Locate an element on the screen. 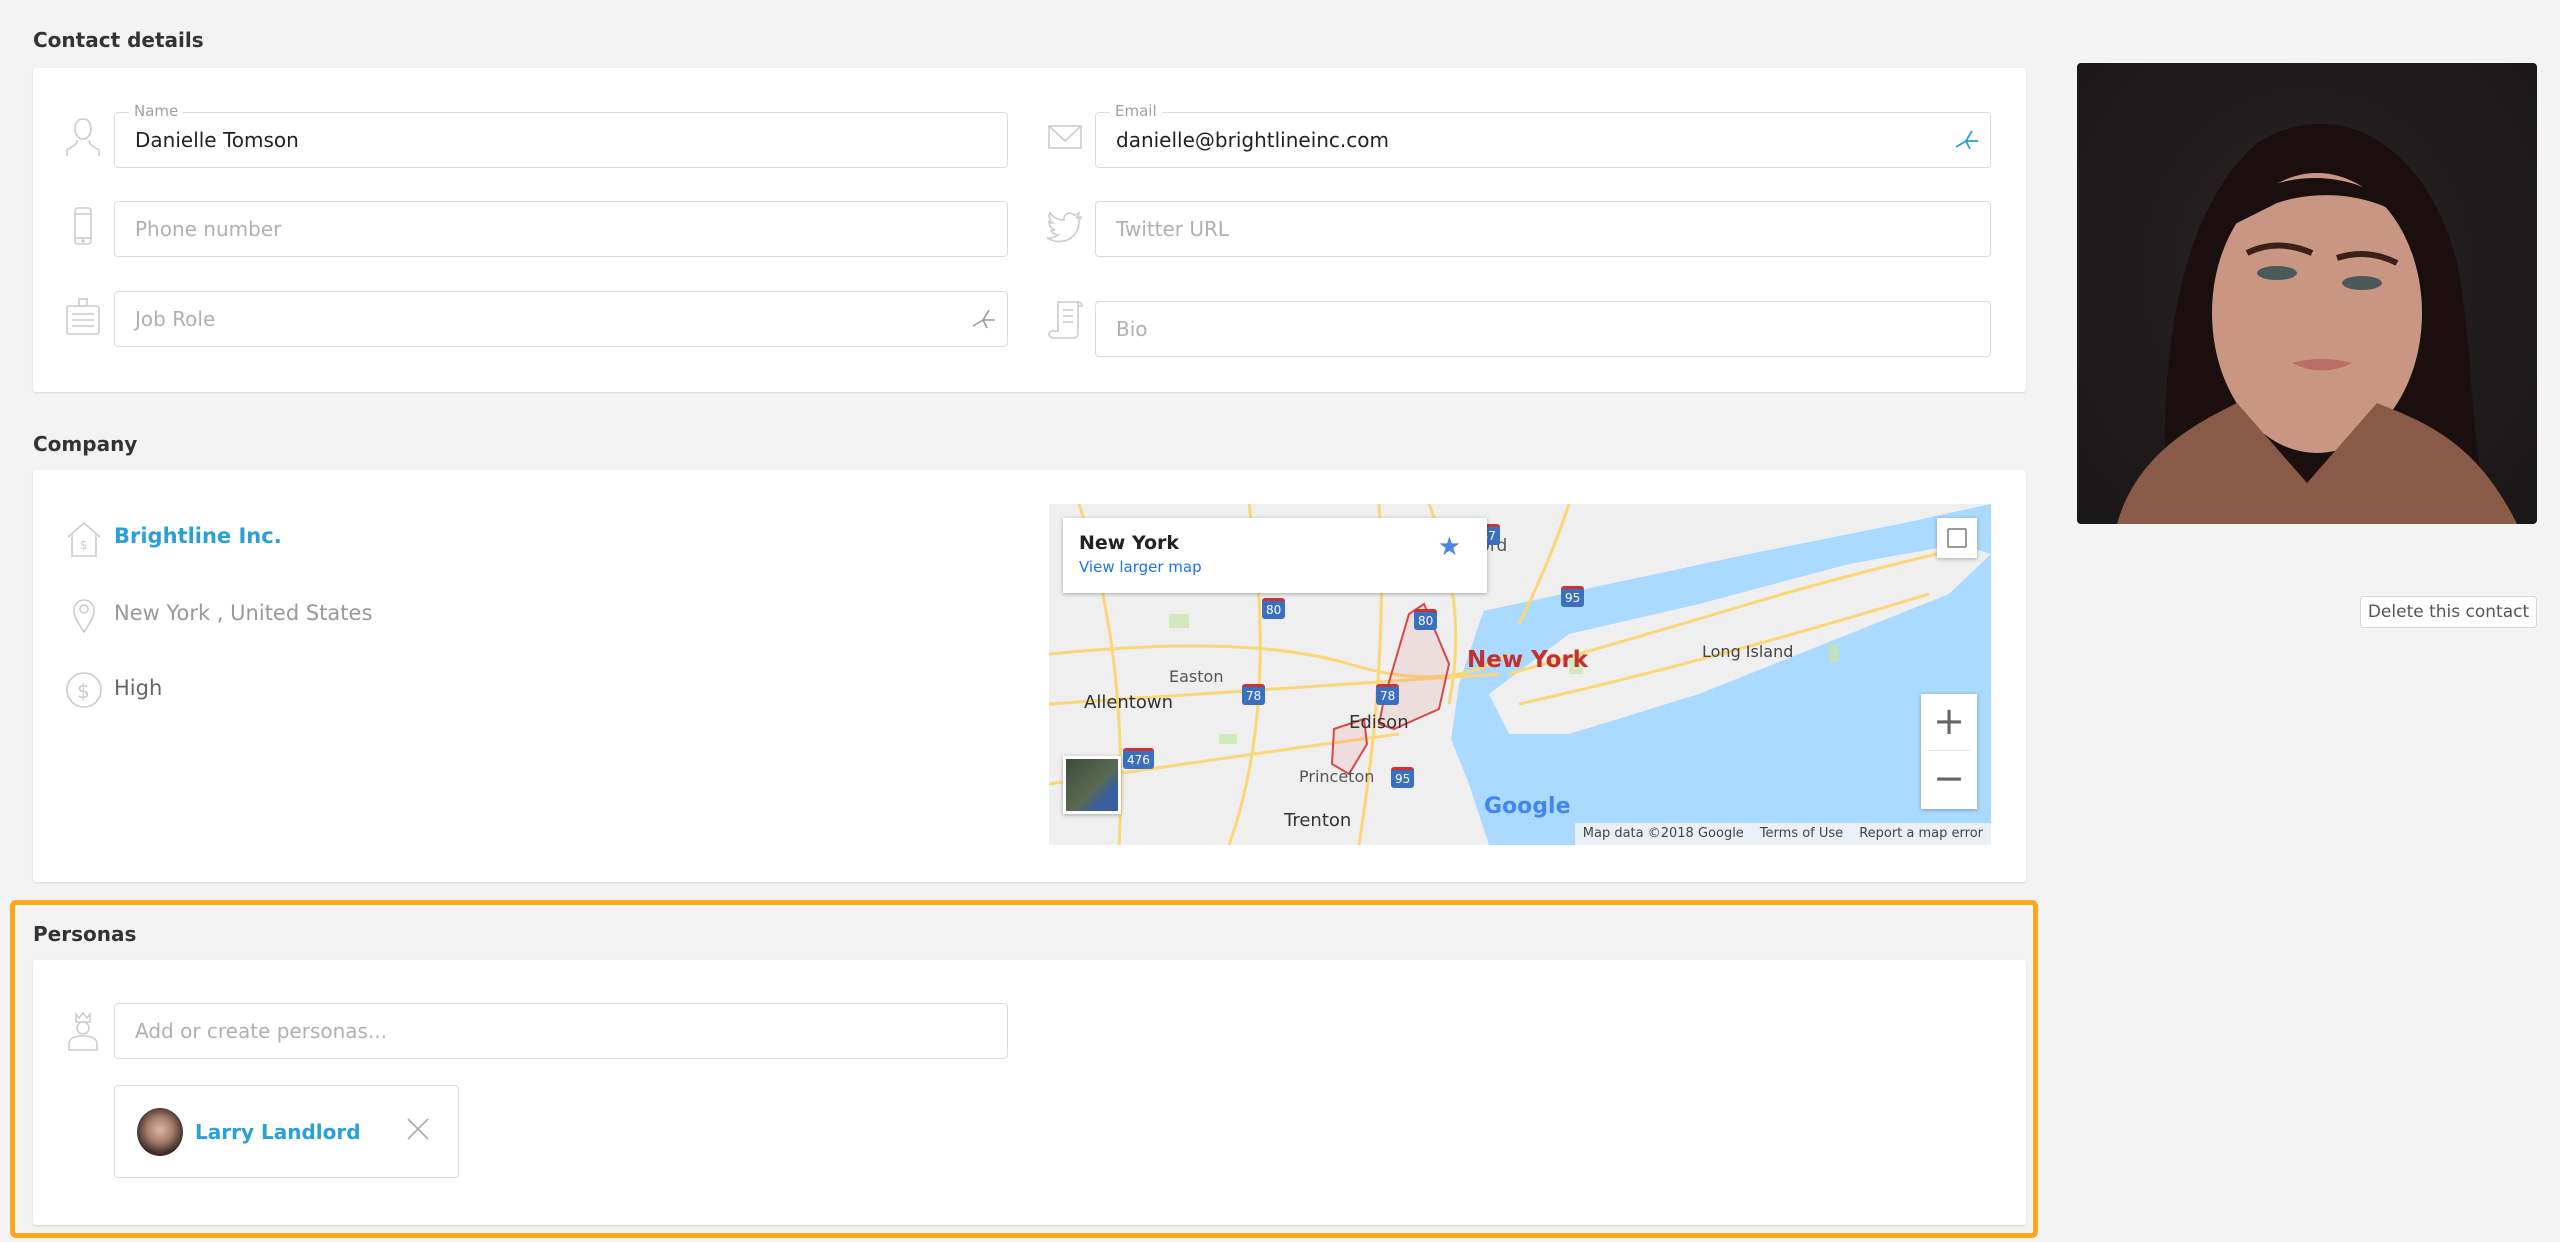  view-larger-map-link: View larger map is located at coordinates (1275, 567).